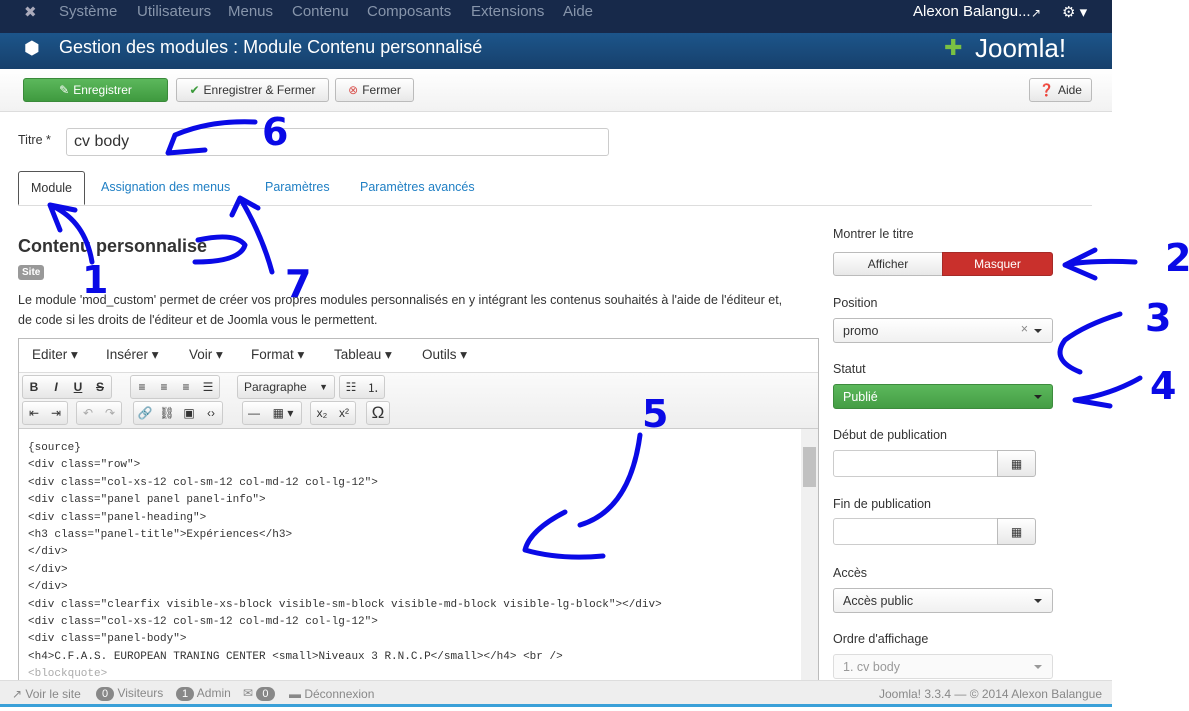 This screenshot has height=711, width=1189. I want to click on annotation-6: 6, so click(275, 132).